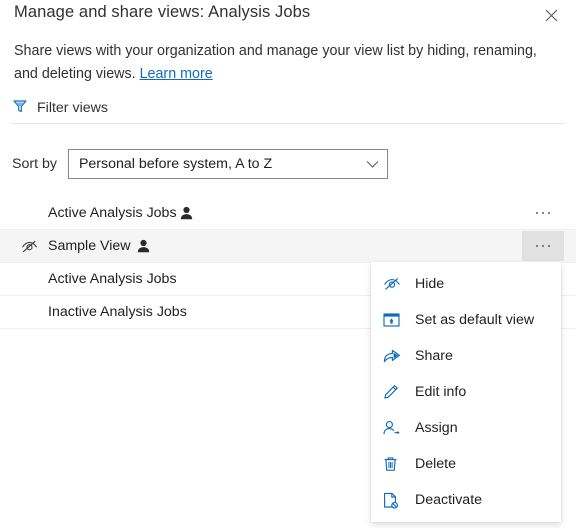 This screenshot has width=576, height=528. Describe the element at coordinates (436, 428) in the screenshot. I see `menu-item-label: Assign` at that location.